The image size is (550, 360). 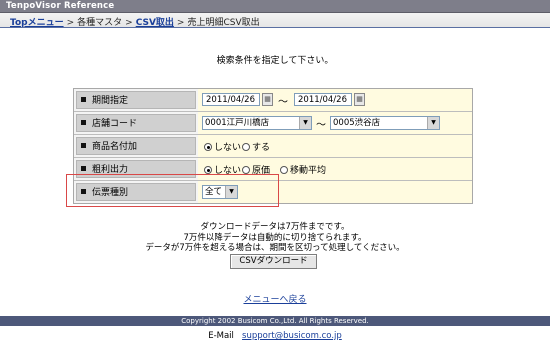 I want to click on gross-profit-radio-moving-average: 移動平均, so click(x=303, y=169).